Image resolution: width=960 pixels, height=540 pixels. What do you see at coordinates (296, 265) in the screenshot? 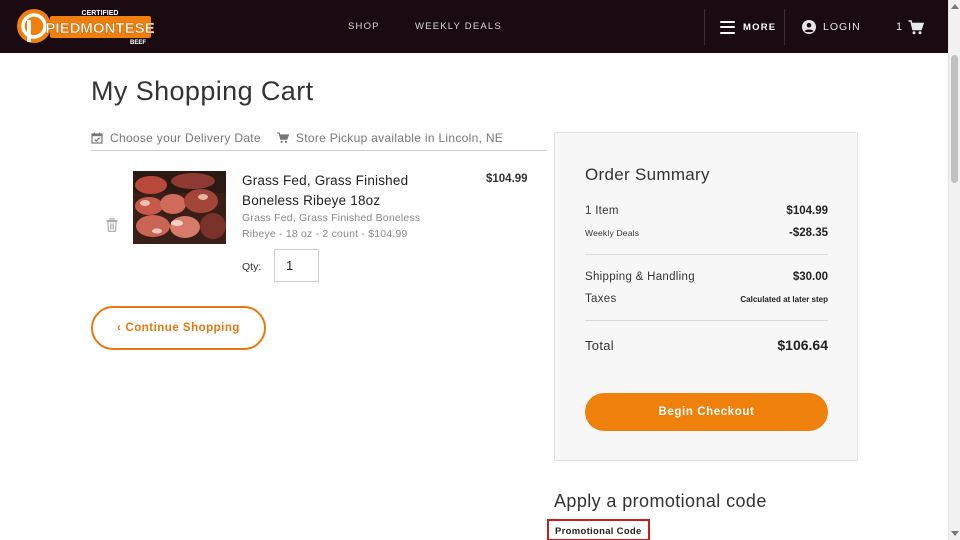
I see `quantity-input` at bounding box center [296, 265].